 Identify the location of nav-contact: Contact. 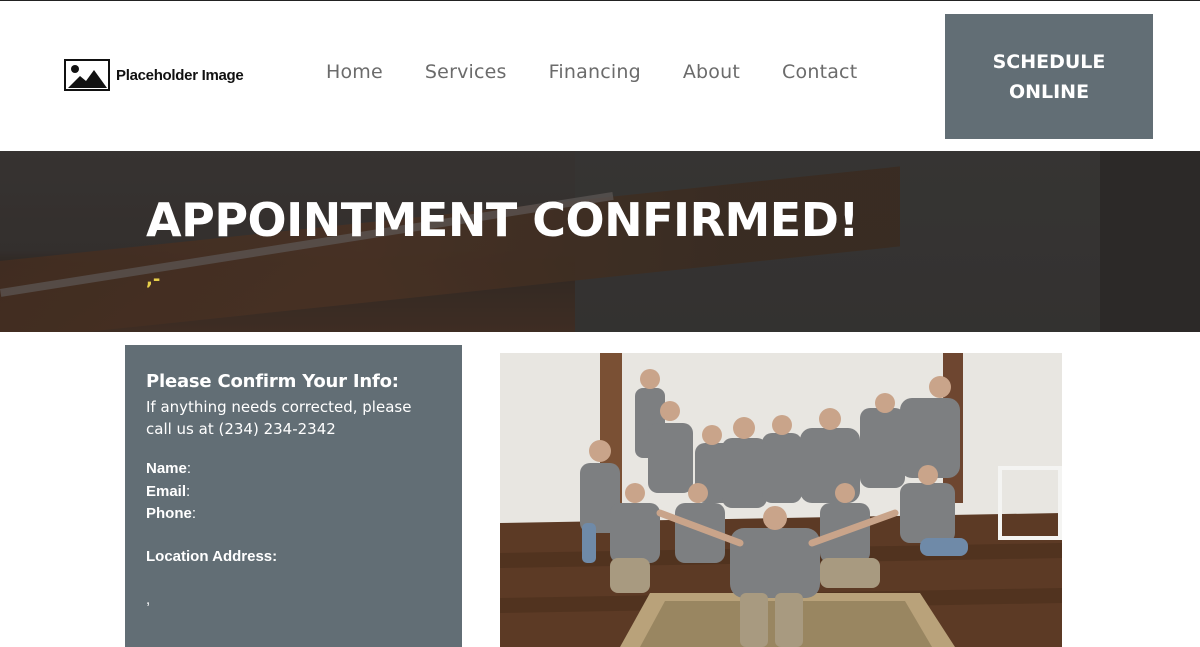
(819, 72).